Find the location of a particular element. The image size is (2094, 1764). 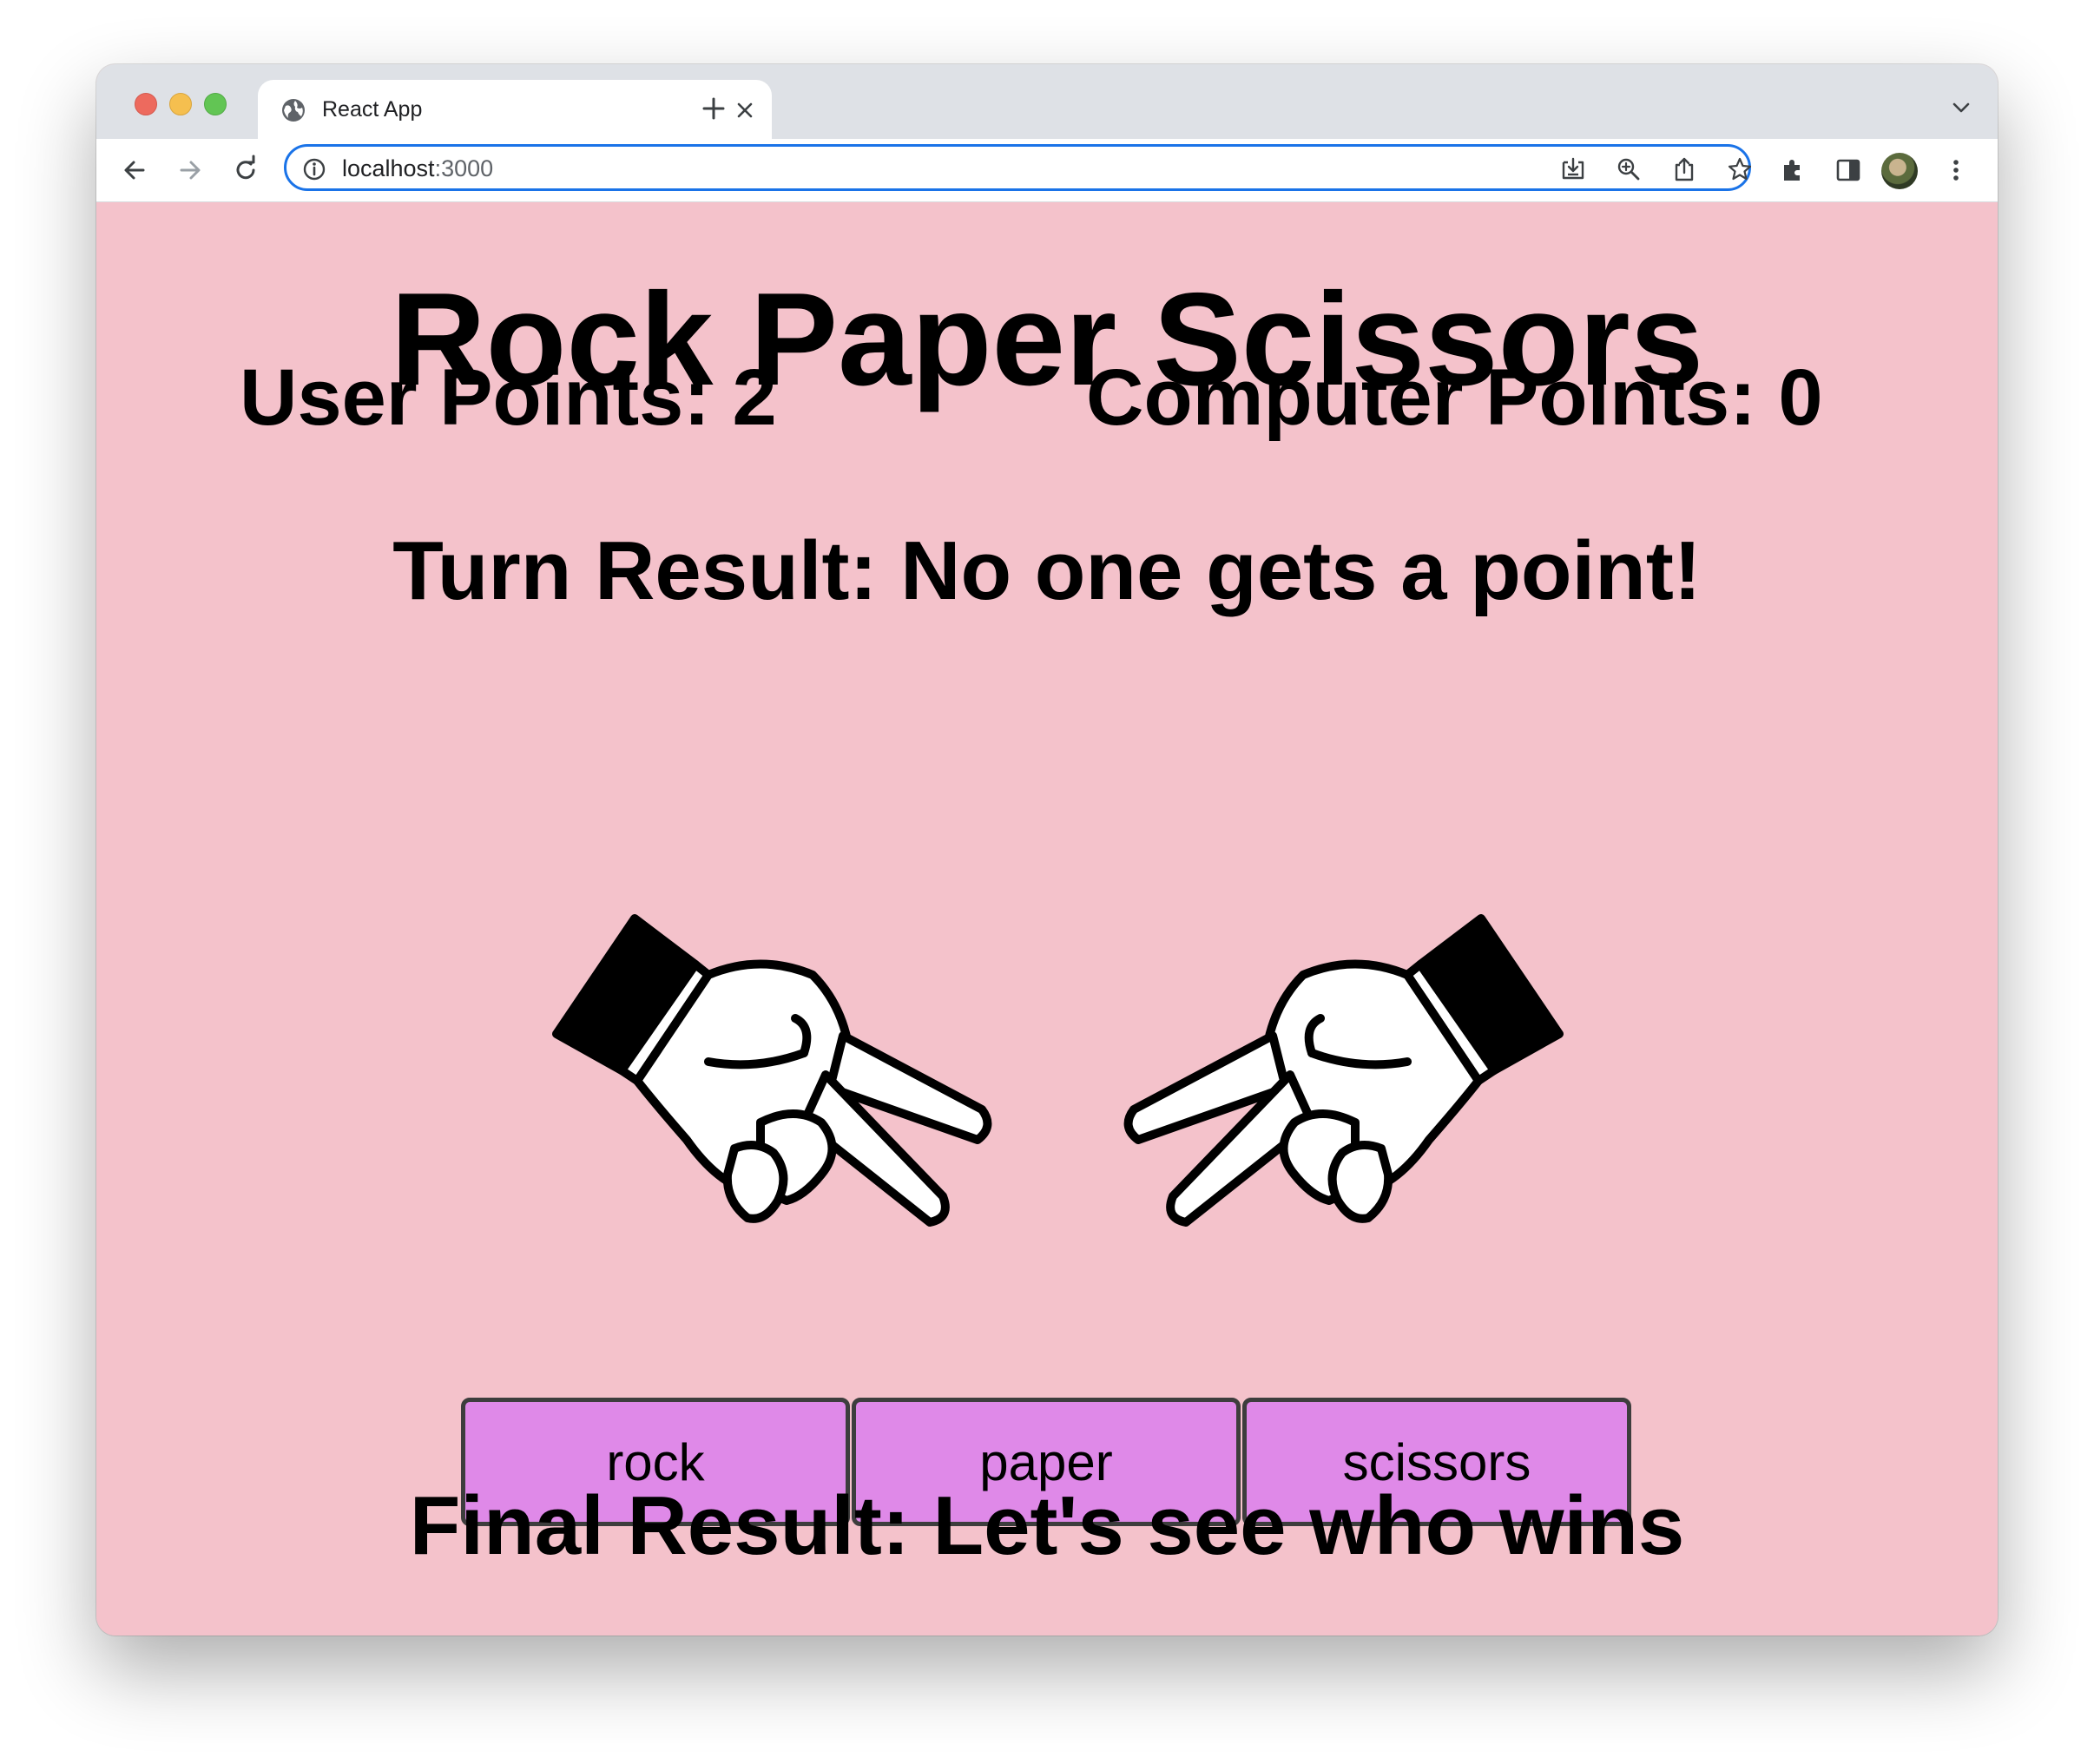

address-bar: localhost:3000 is located at coordinates (1019, 167).